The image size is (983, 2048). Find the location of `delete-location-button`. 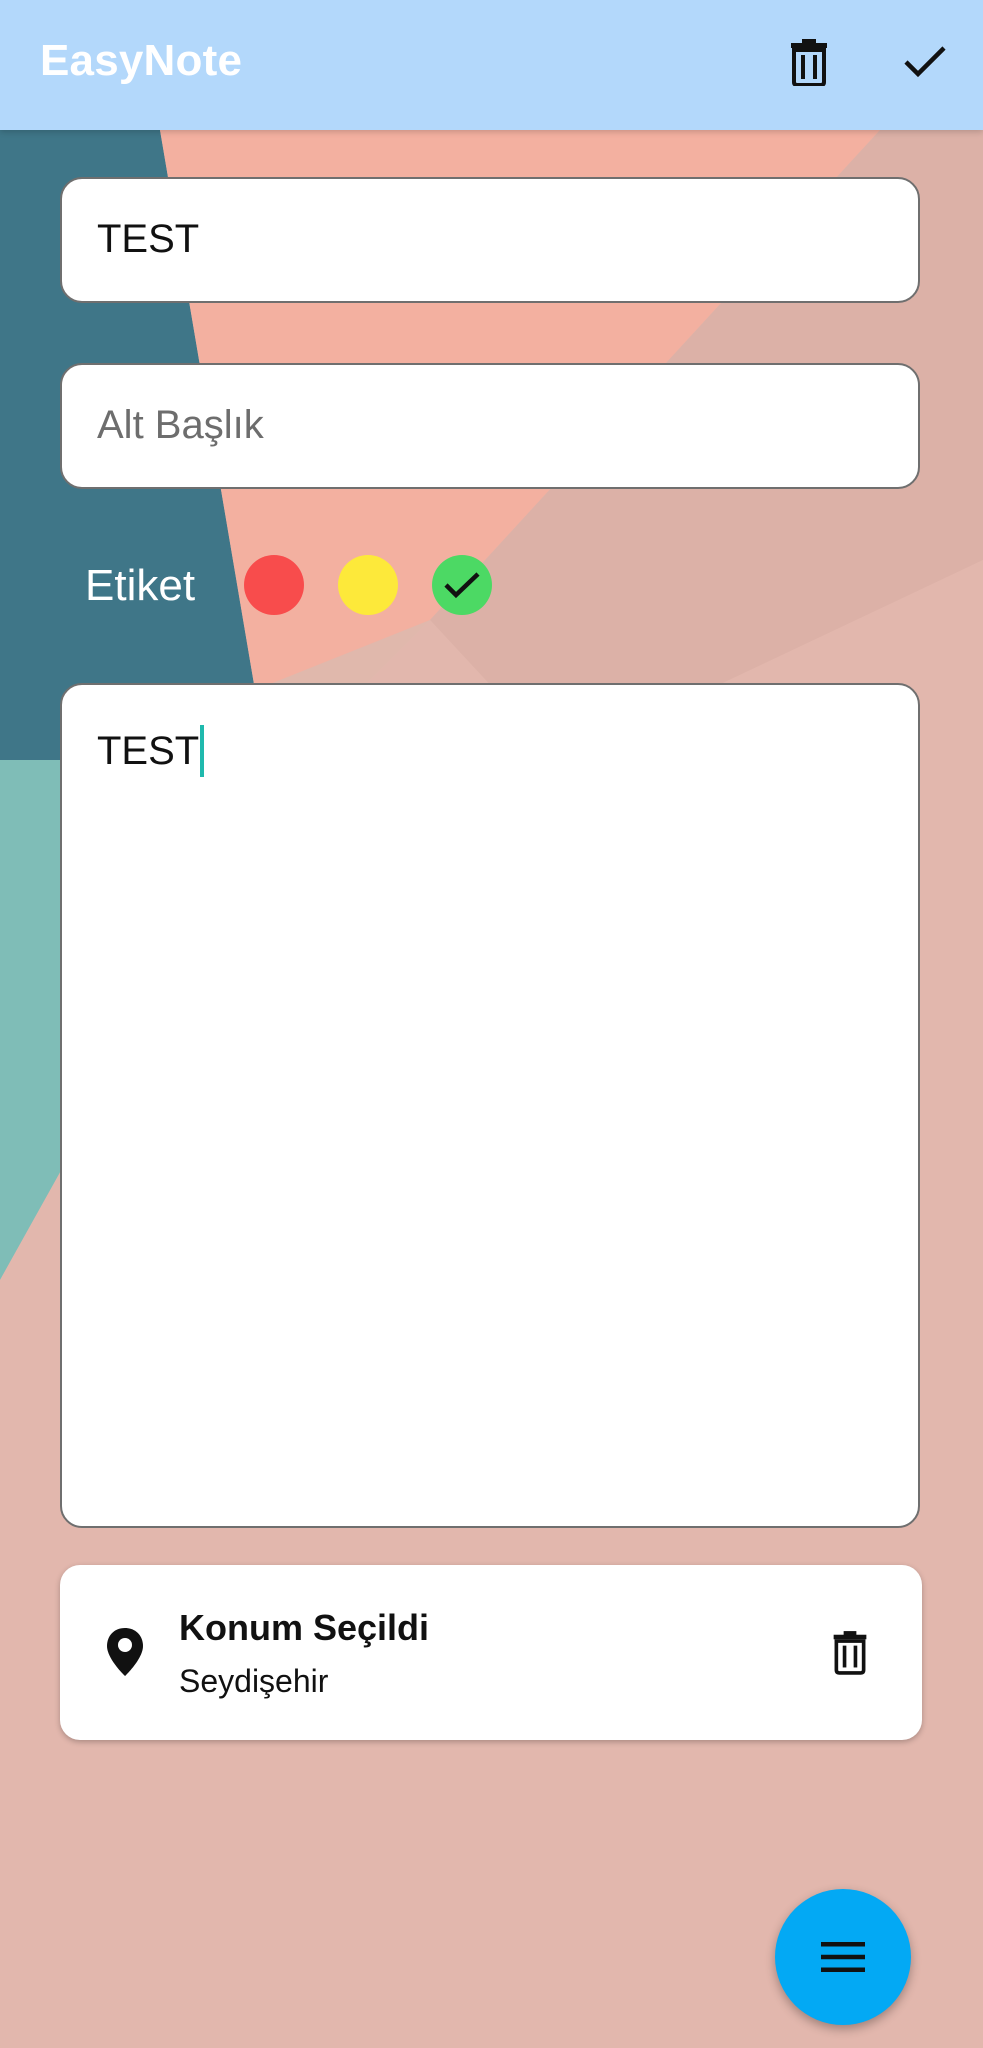

delete-location-button is located at coordinates (850, 1652).